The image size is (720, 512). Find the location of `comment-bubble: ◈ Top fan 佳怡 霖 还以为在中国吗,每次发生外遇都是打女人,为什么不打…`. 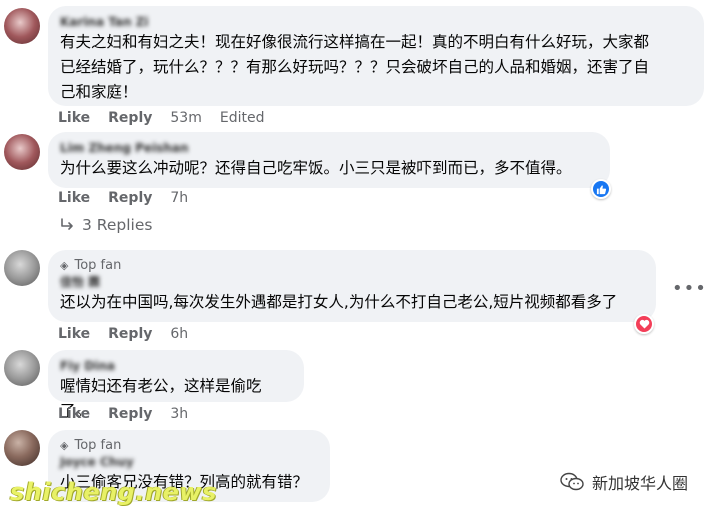

comment-bubble: ◈ Top fan 佳怡 霖 还以为在中国吗,每次发生外遇都是打女人,为什么不打… is located at coordinates (352, 286).